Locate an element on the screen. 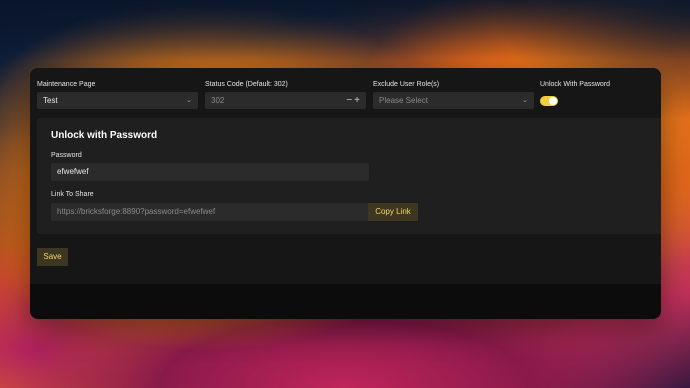  maintenance-page-select: Test ⌄ is located at coordinates (117, 100).